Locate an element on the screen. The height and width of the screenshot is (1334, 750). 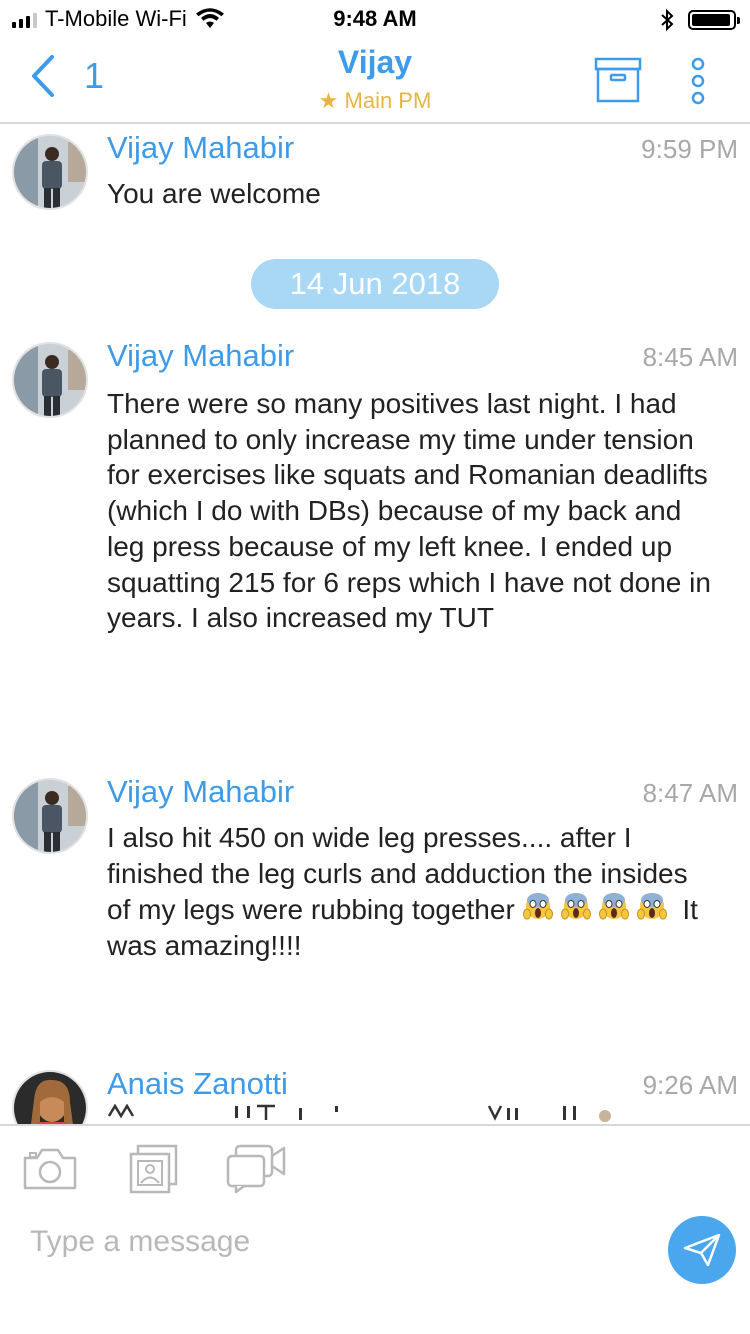
send-button is located at coordinates (702, 1250).